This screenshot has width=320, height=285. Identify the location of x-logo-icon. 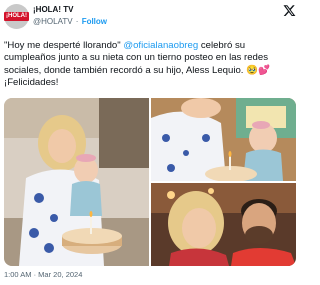
(289, 10).